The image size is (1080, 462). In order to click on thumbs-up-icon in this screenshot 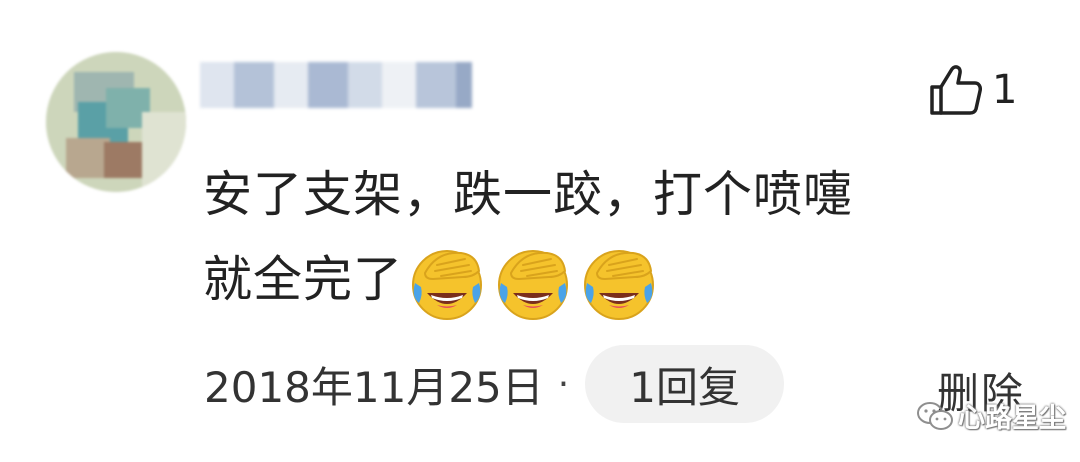, I will do `click(955, 90)`.